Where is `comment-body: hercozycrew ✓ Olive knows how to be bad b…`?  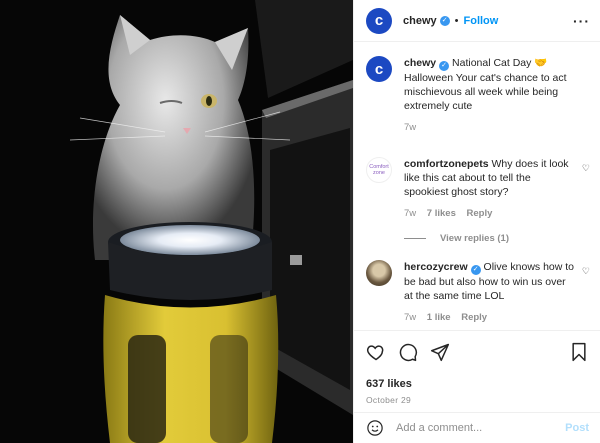
comment-body: hercozycrew ✓ Olive knows how to be bad b… is located at coordinates (489, 292).